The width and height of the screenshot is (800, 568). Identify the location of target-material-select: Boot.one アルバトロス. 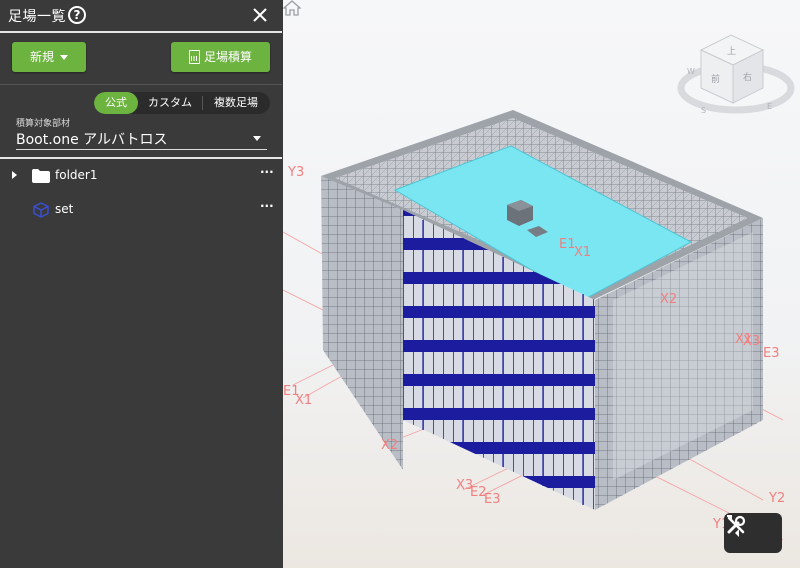
(141, 139).